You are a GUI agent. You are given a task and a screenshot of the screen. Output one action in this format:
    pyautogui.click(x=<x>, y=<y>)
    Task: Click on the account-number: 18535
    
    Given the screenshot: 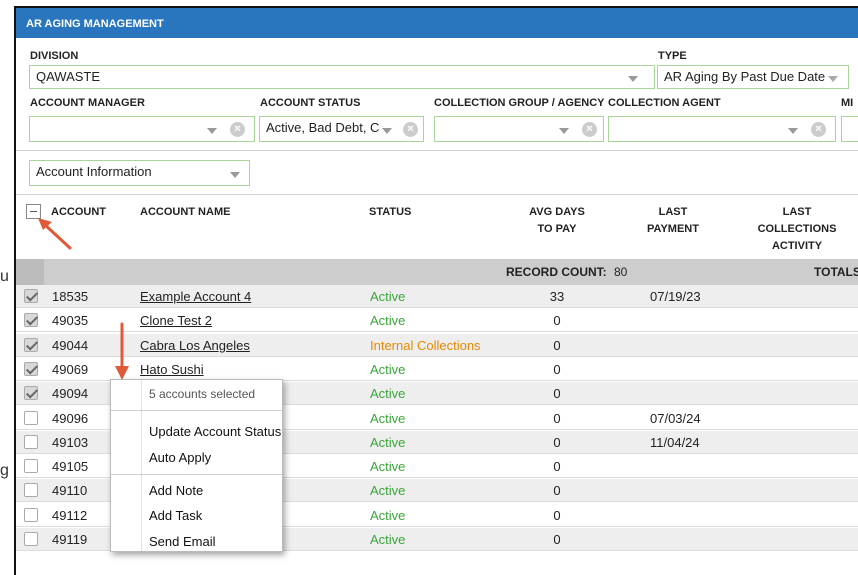 What is the action you would take?
    pyautogui.click(x=70, y=296)
    